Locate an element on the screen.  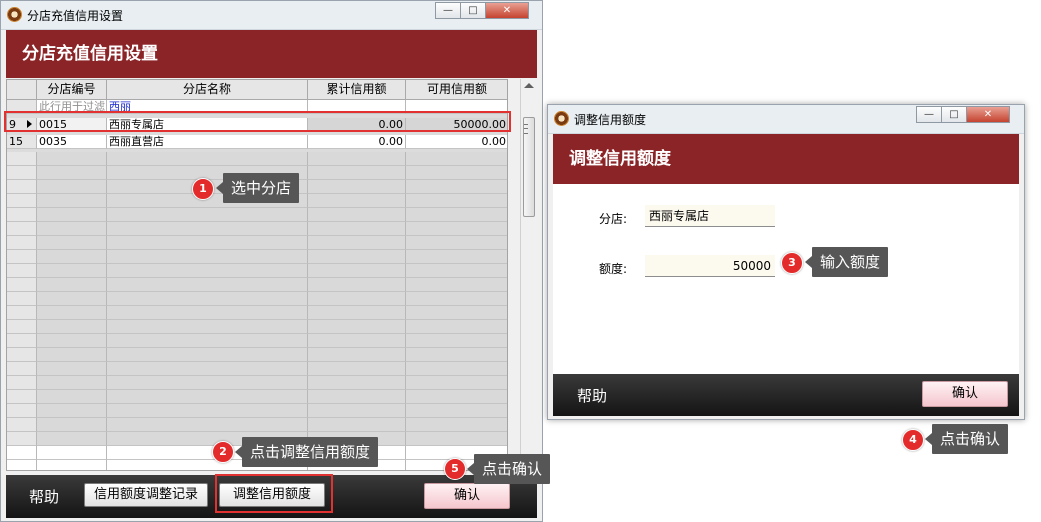
column-header-name: 分店名称 is located at coordinates (207, 90).